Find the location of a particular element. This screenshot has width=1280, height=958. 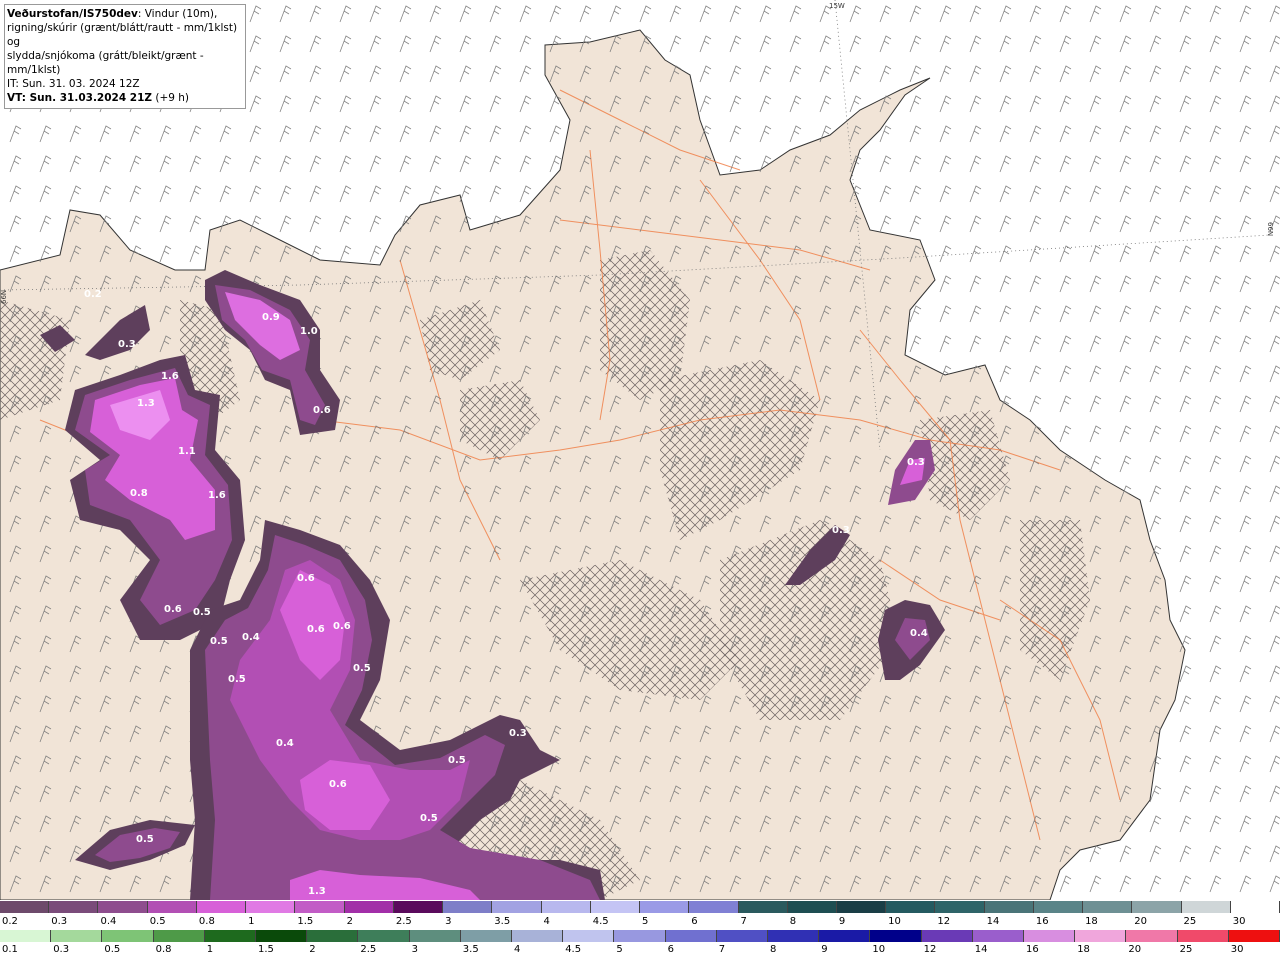

lat-label-left: 66N is located at coordinates (4, 297).